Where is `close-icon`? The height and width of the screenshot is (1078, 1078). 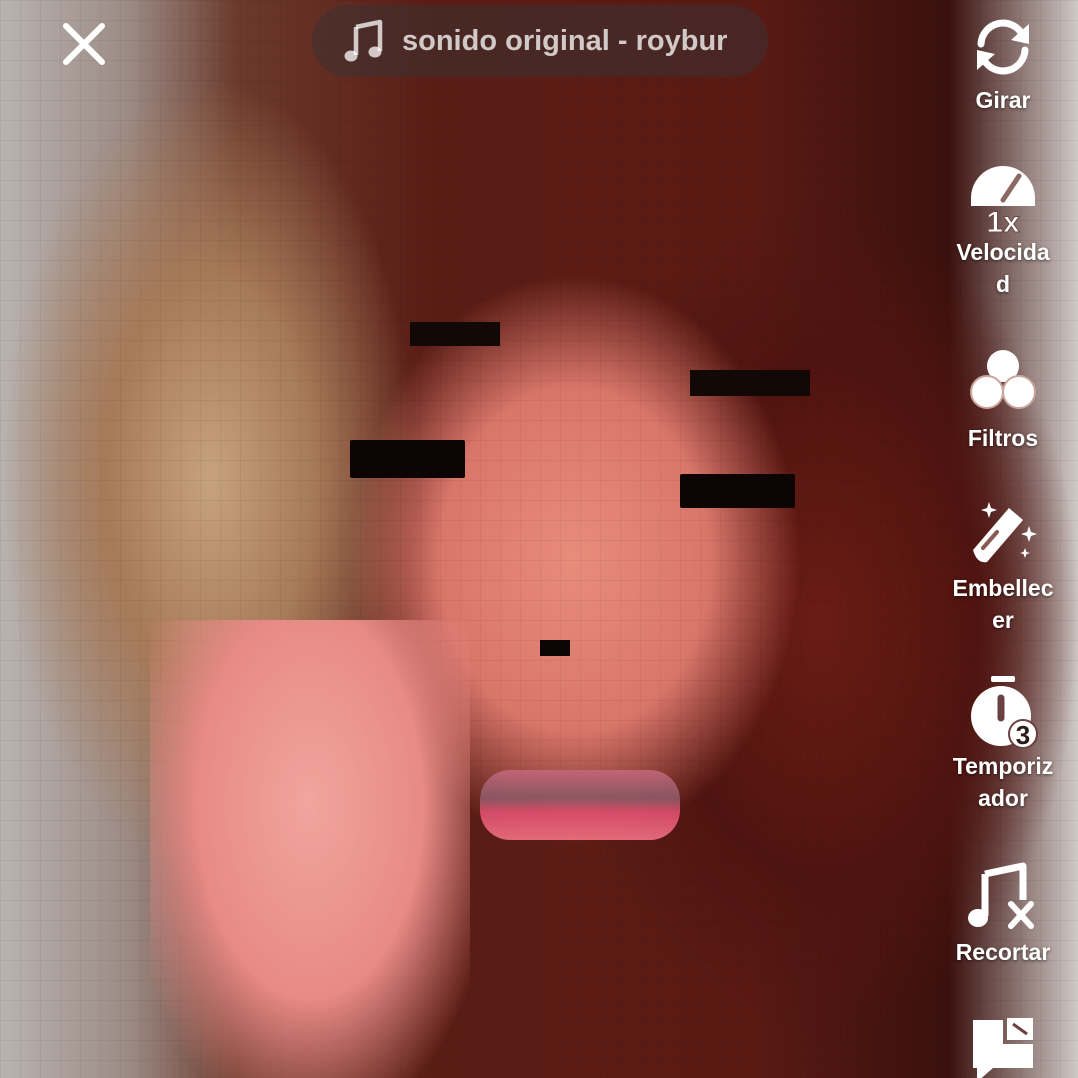 close-icon is located at coordinates (84, 44).